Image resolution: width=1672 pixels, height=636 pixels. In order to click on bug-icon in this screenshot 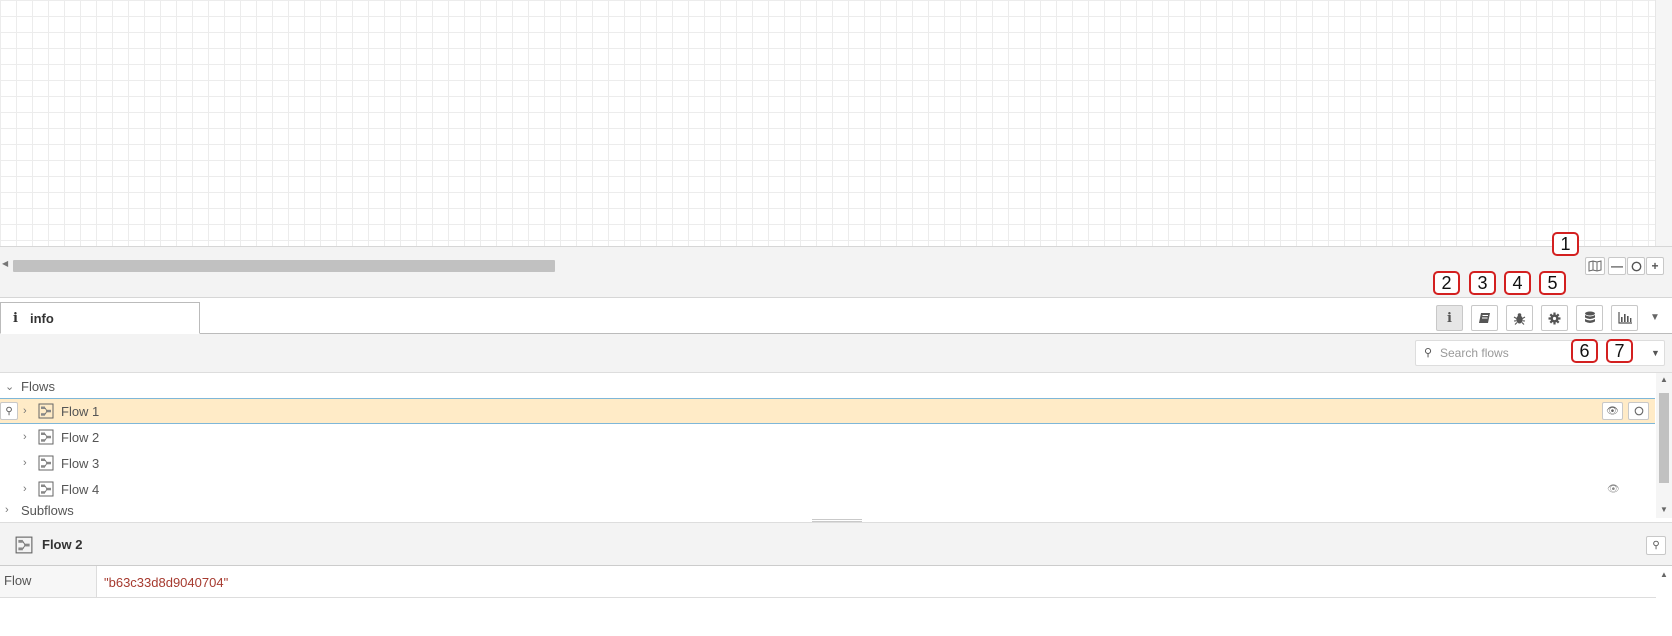, I will do `click(1519, 318)`.